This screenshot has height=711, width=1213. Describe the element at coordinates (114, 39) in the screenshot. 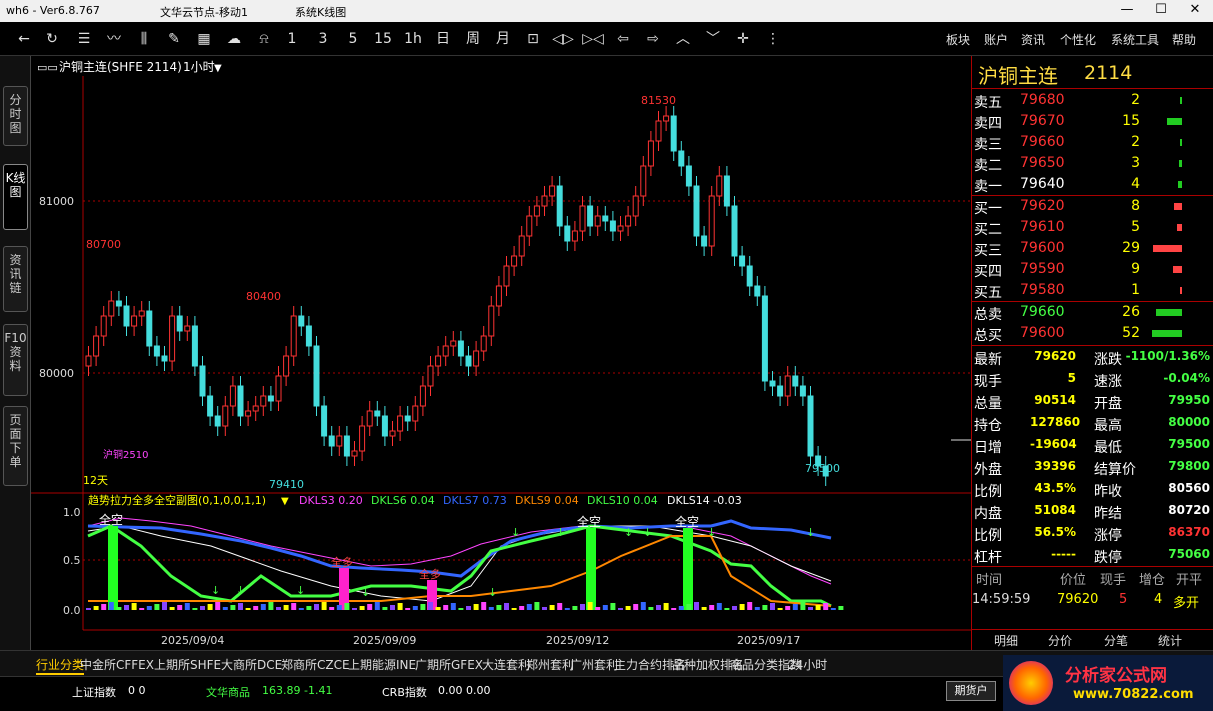

I see `line-chart-icon: 〰` at that location.